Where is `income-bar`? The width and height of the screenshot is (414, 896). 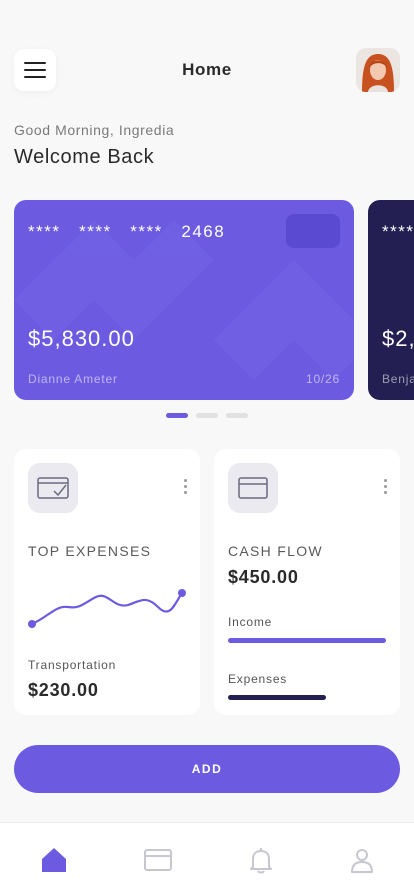 income-bar is located at coordinates (307, 640).